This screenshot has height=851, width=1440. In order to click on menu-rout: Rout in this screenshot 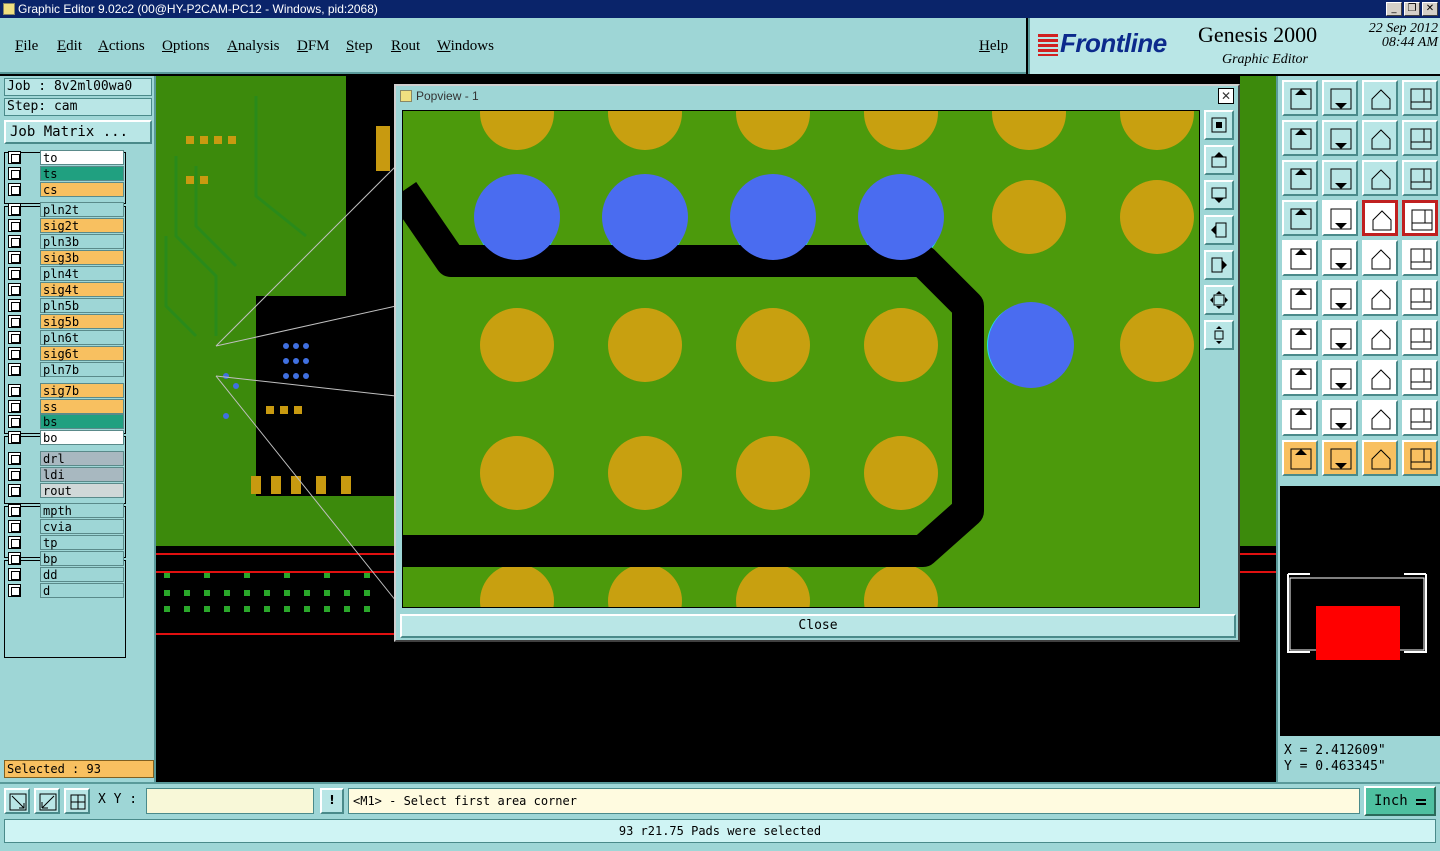, I will do `click(405, 46)`.